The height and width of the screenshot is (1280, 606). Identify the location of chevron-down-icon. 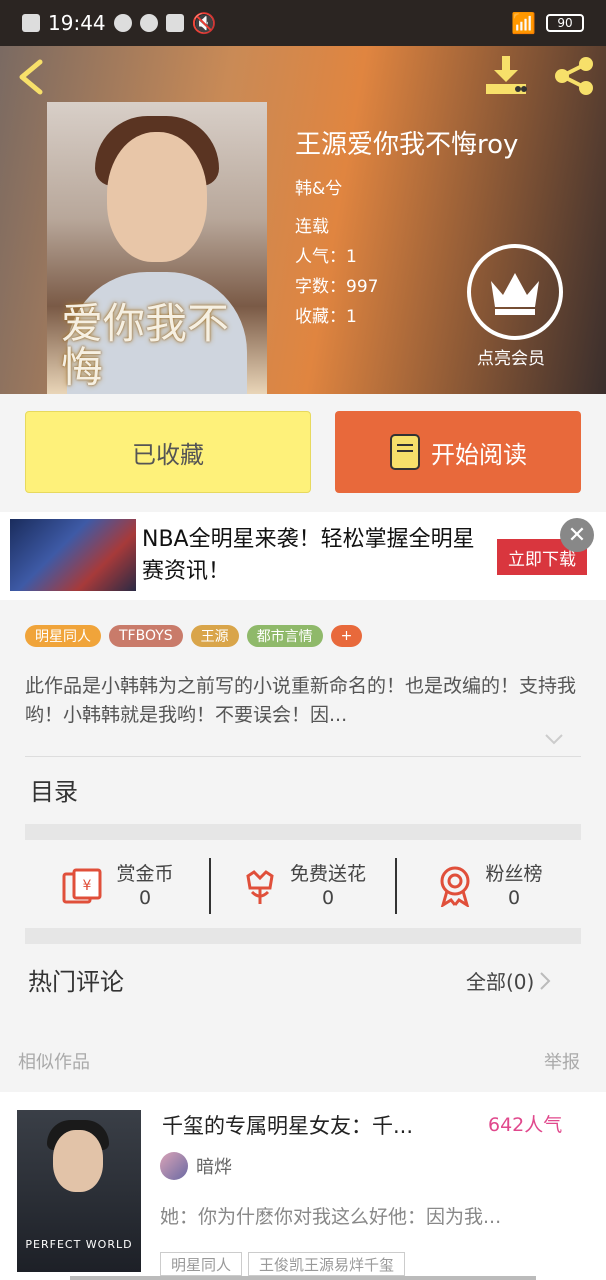
(554, 739).